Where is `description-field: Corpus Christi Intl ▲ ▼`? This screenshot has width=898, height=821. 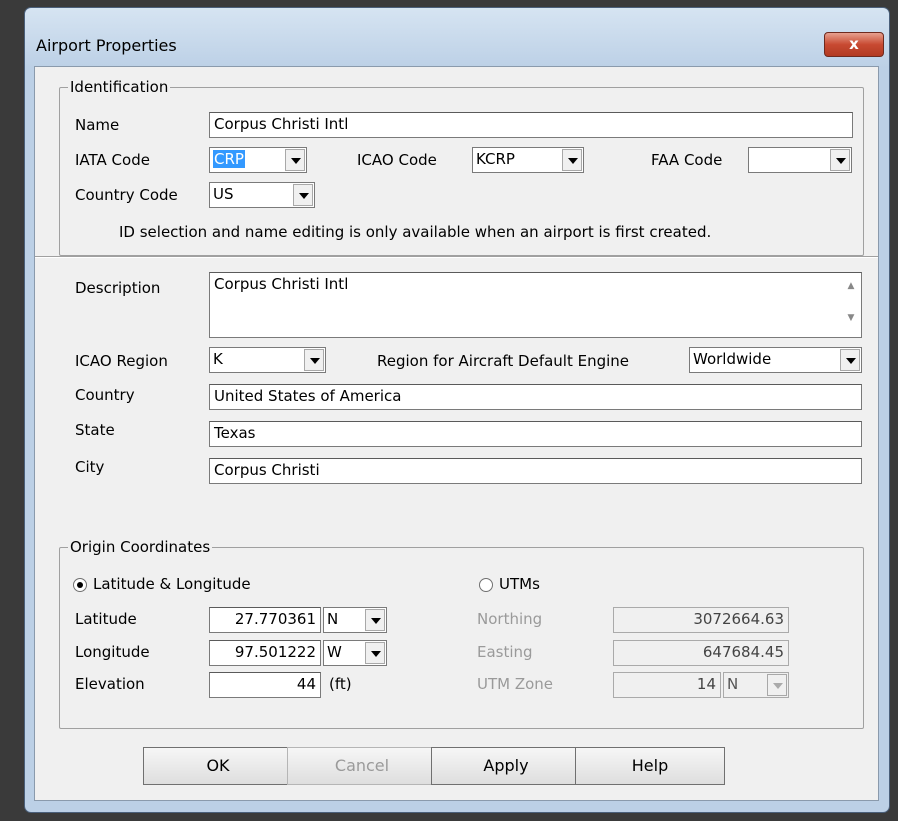 description-field: Corpus Christi Intl ▲ ▼ is located at coordinates (535, 305).